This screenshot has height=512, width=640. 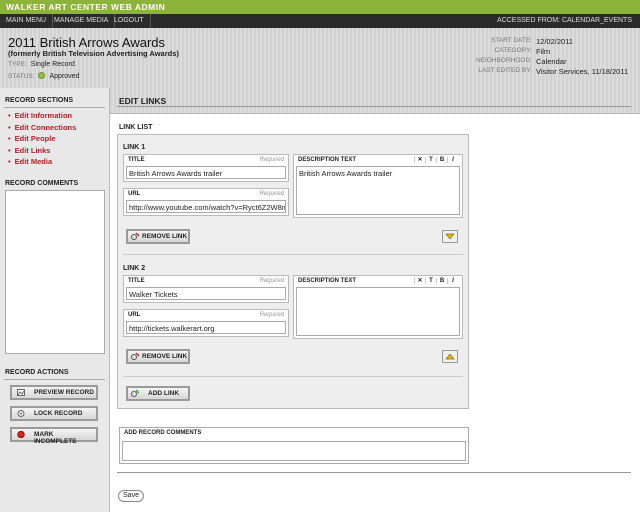 I want to click on remove-link-1-button: REMOVE LINK, so click(x=158, y=236).